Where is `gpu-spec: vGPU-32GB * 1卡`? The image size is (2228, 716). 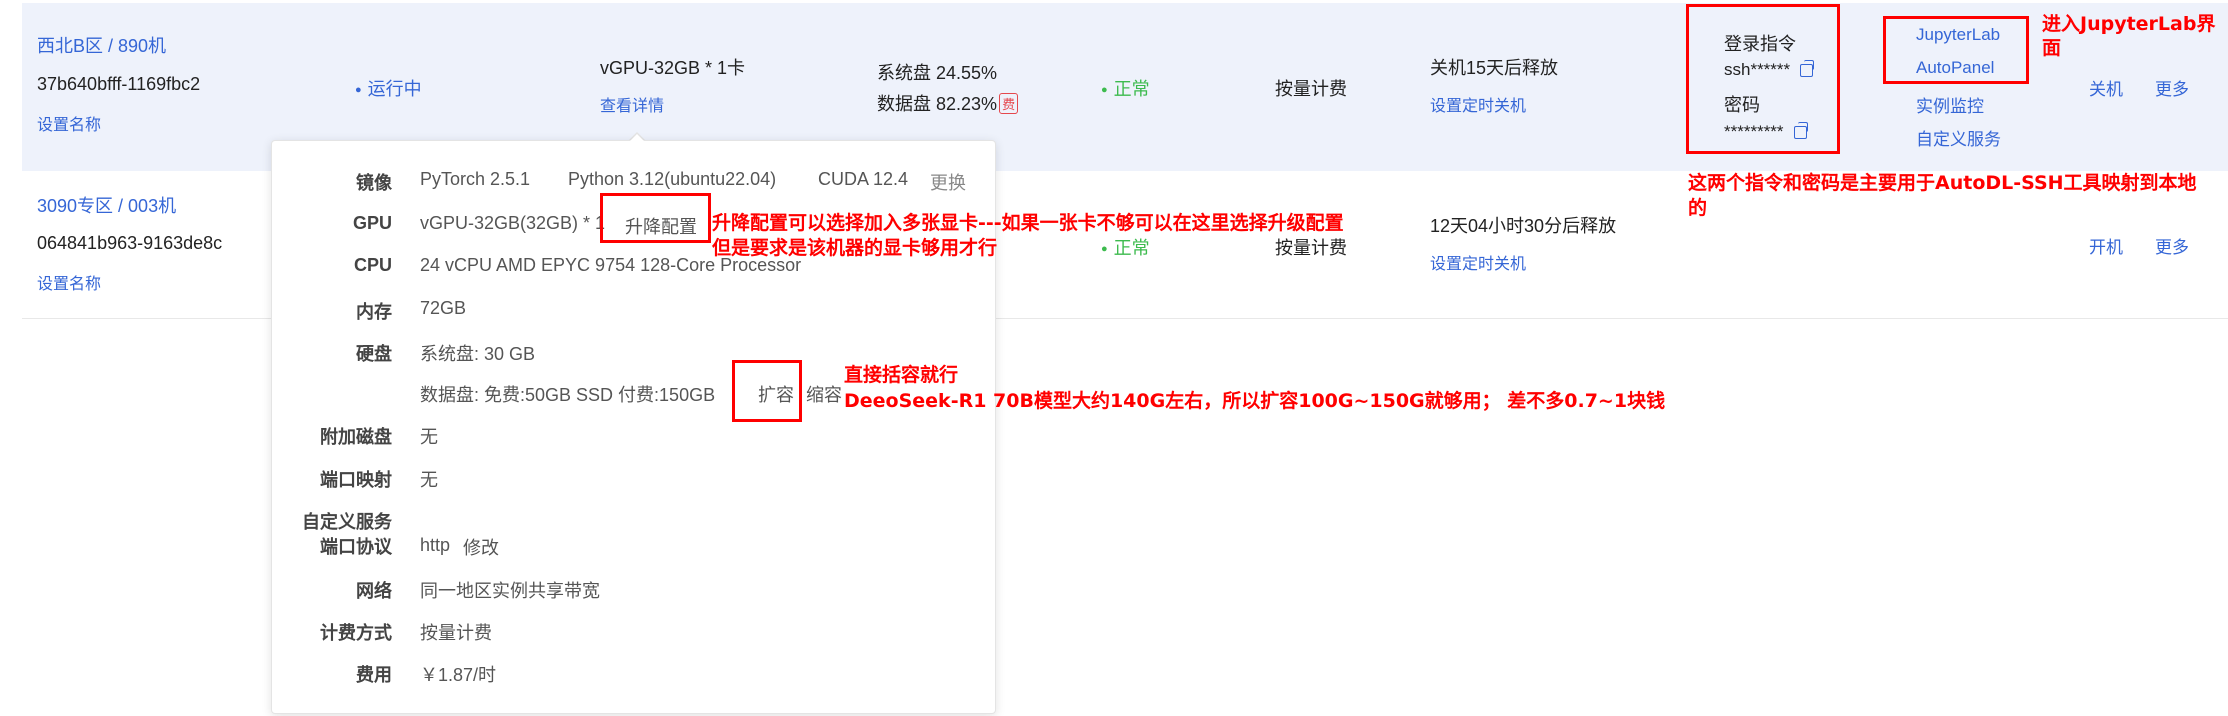 gpu-spec: vGPU-32GB * 1卡 is located at coordinates (673, 68).